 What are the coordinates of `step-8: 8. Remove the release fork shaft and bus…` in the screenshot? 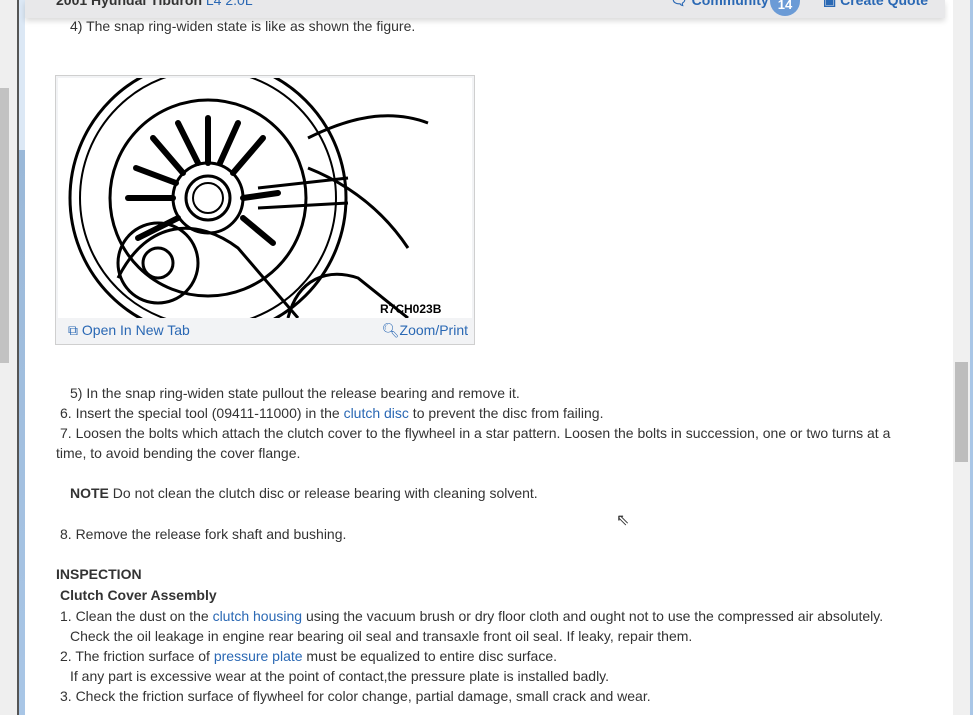 It's located at (203, 534).